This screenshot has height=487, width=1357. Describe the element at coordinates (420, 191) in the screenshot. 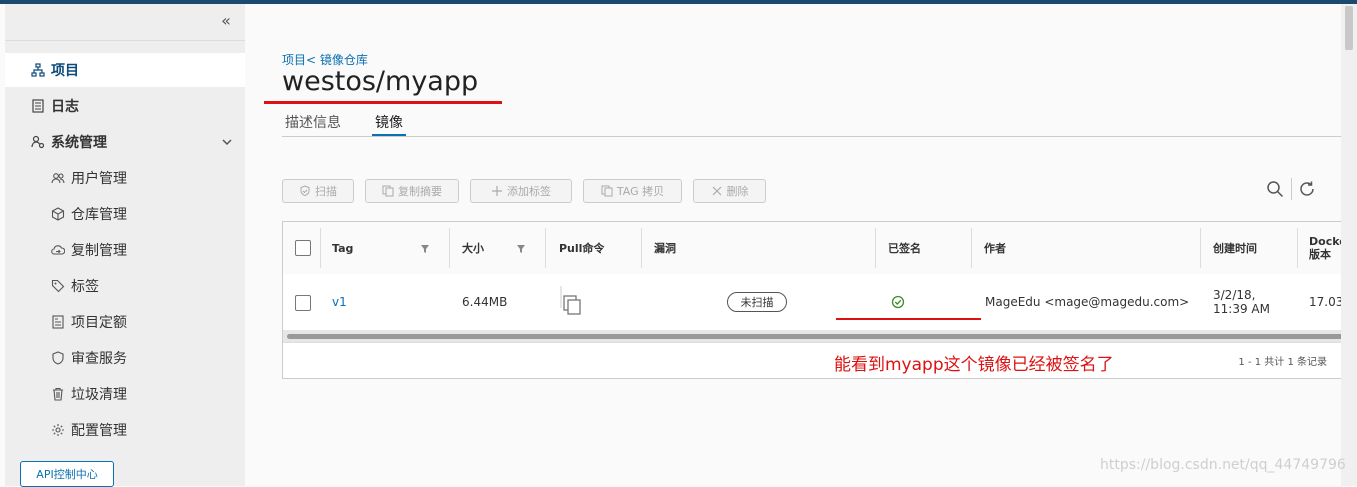

I see `copy-digest-label: 复制摘要` at that location.